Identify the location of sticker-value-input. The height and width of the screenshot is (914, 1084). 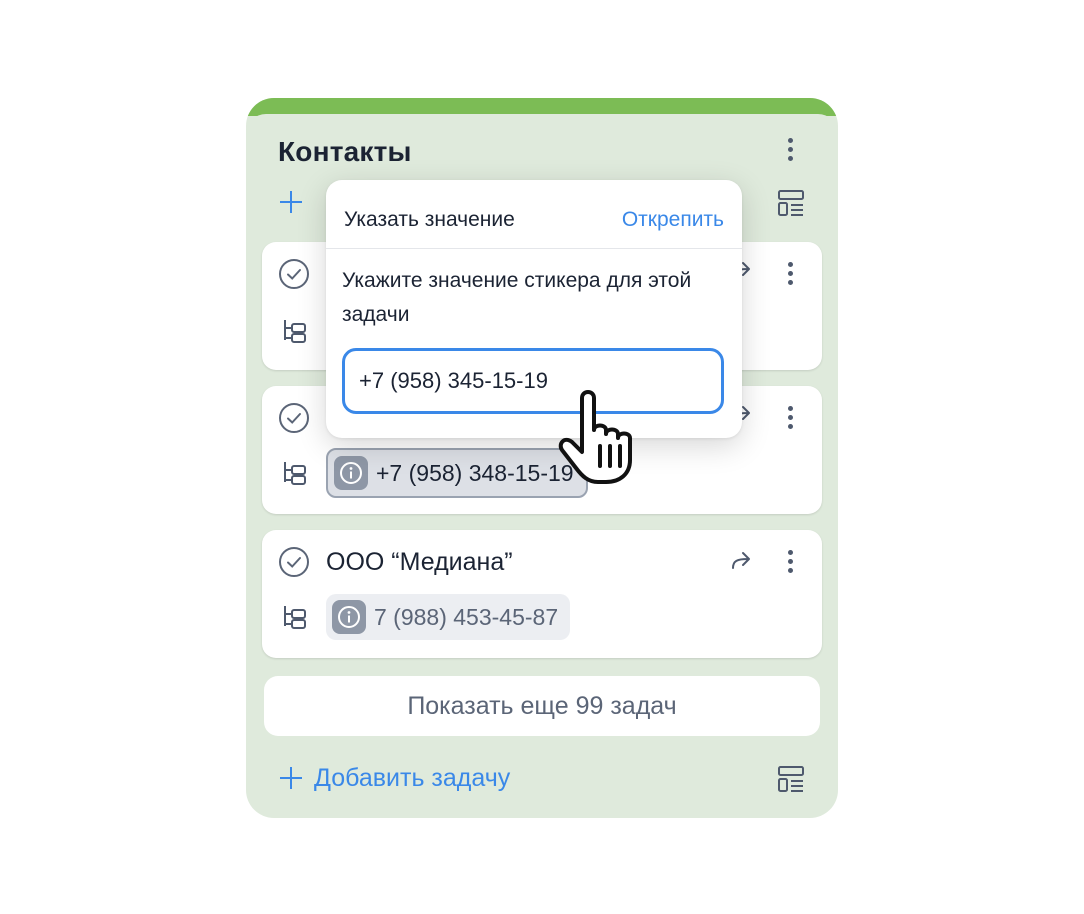
(533, 381).